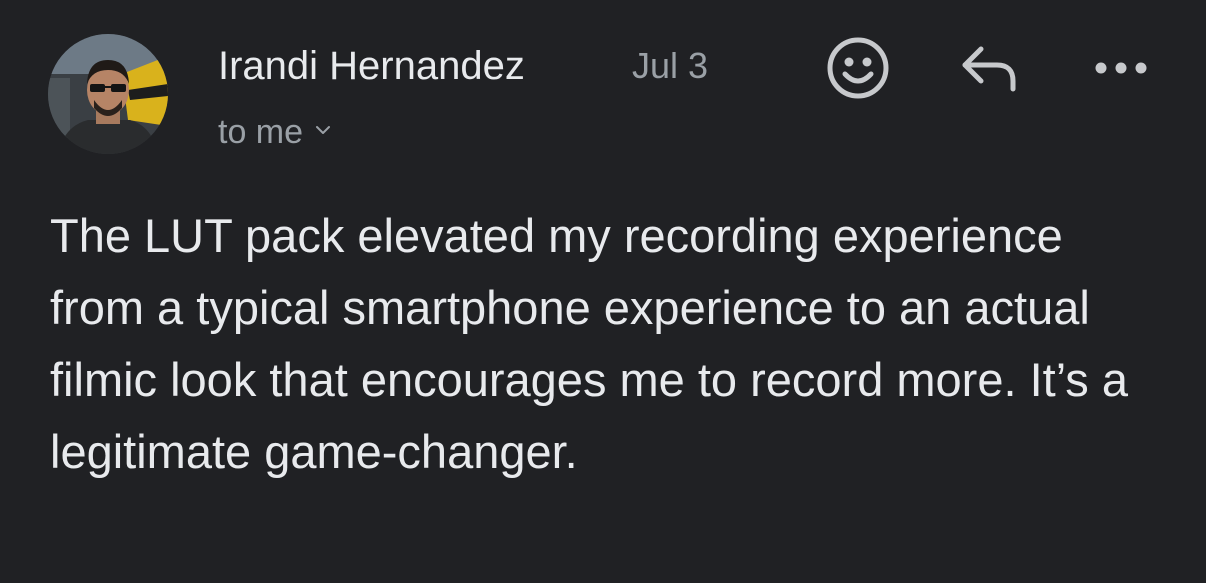  I want to click on sender-avatar, so click(108, 94).